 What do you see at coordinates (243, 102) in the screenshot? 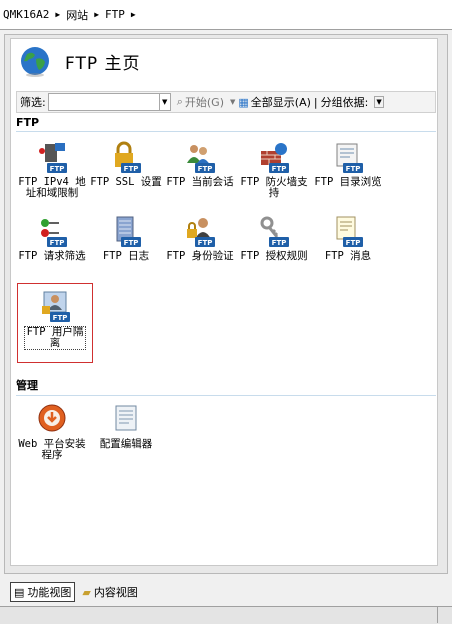
I see `show-all-icon: ▦` at bounding box center [243, 102].